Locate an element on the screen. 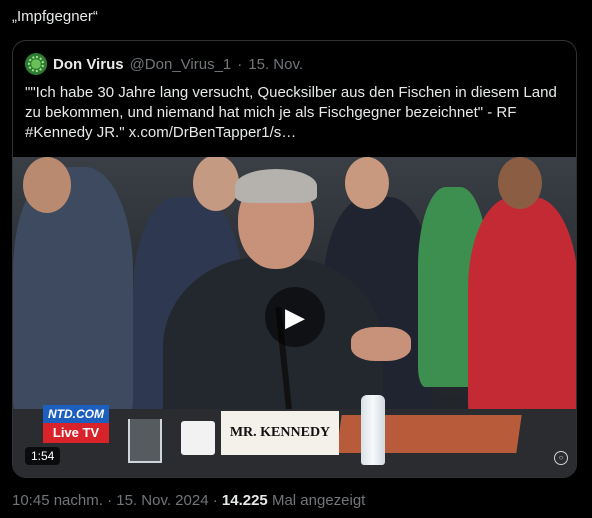 This screenshot has height=518, width=592. quoted-date: 15. Nov. is located at coordinates (275, 64).